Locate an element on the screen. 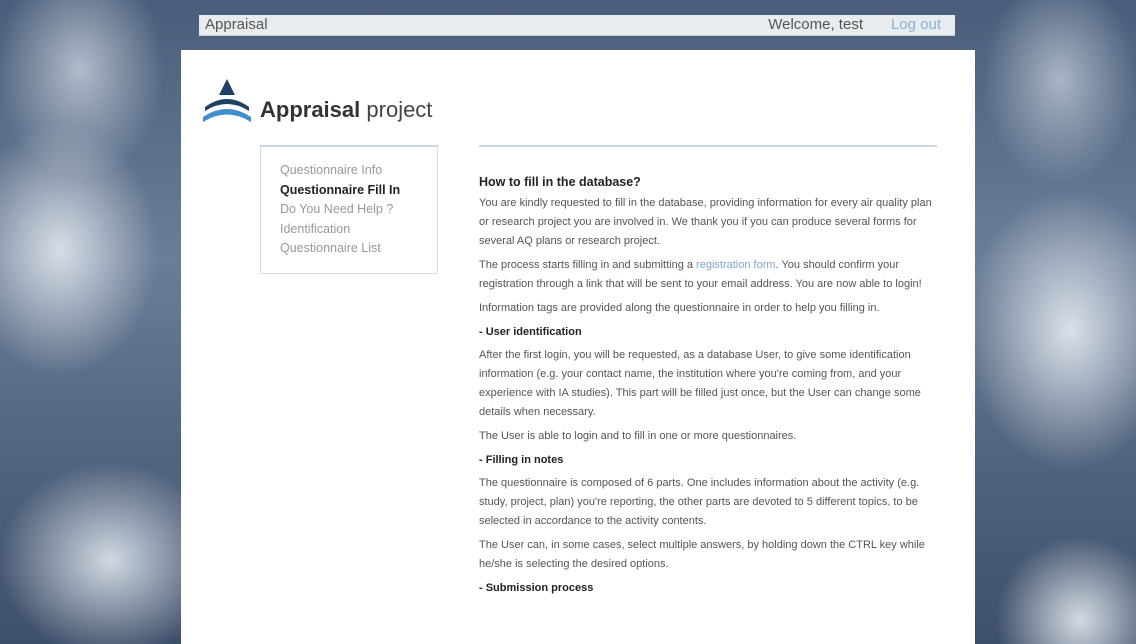  heading-submission-process: - Submission process is located at coordinates (536, 588).